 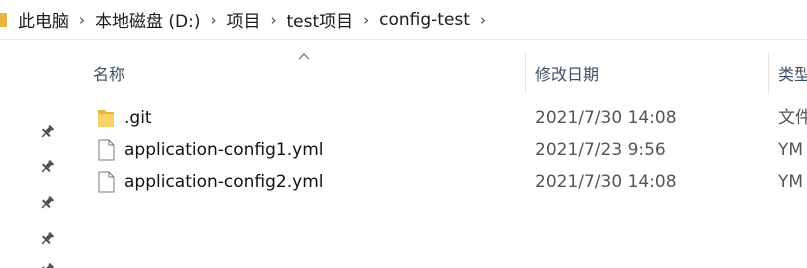 I want to click on file-name: .git, so click(x=138, y=118).